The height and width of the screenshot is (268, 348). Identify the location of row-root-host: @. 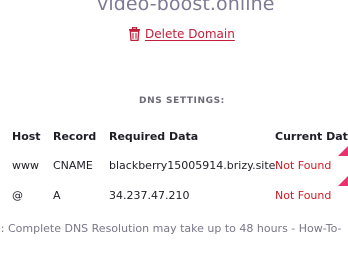
(17, 195).